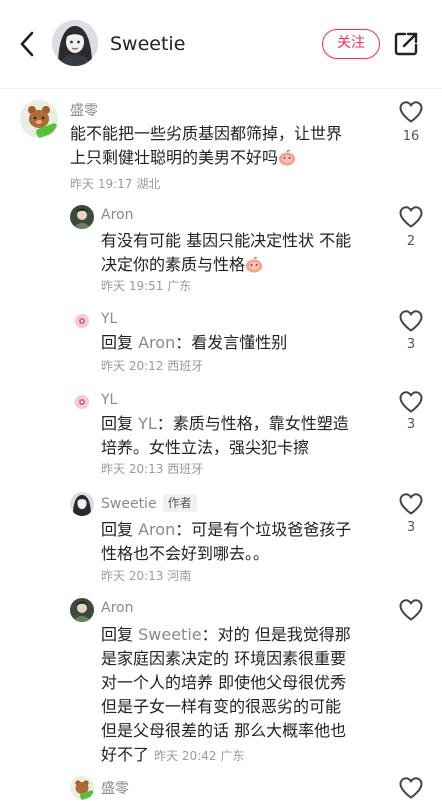 The height and width of the screenshot is (804, 442). I want to click on back-button, so click(28, 44).